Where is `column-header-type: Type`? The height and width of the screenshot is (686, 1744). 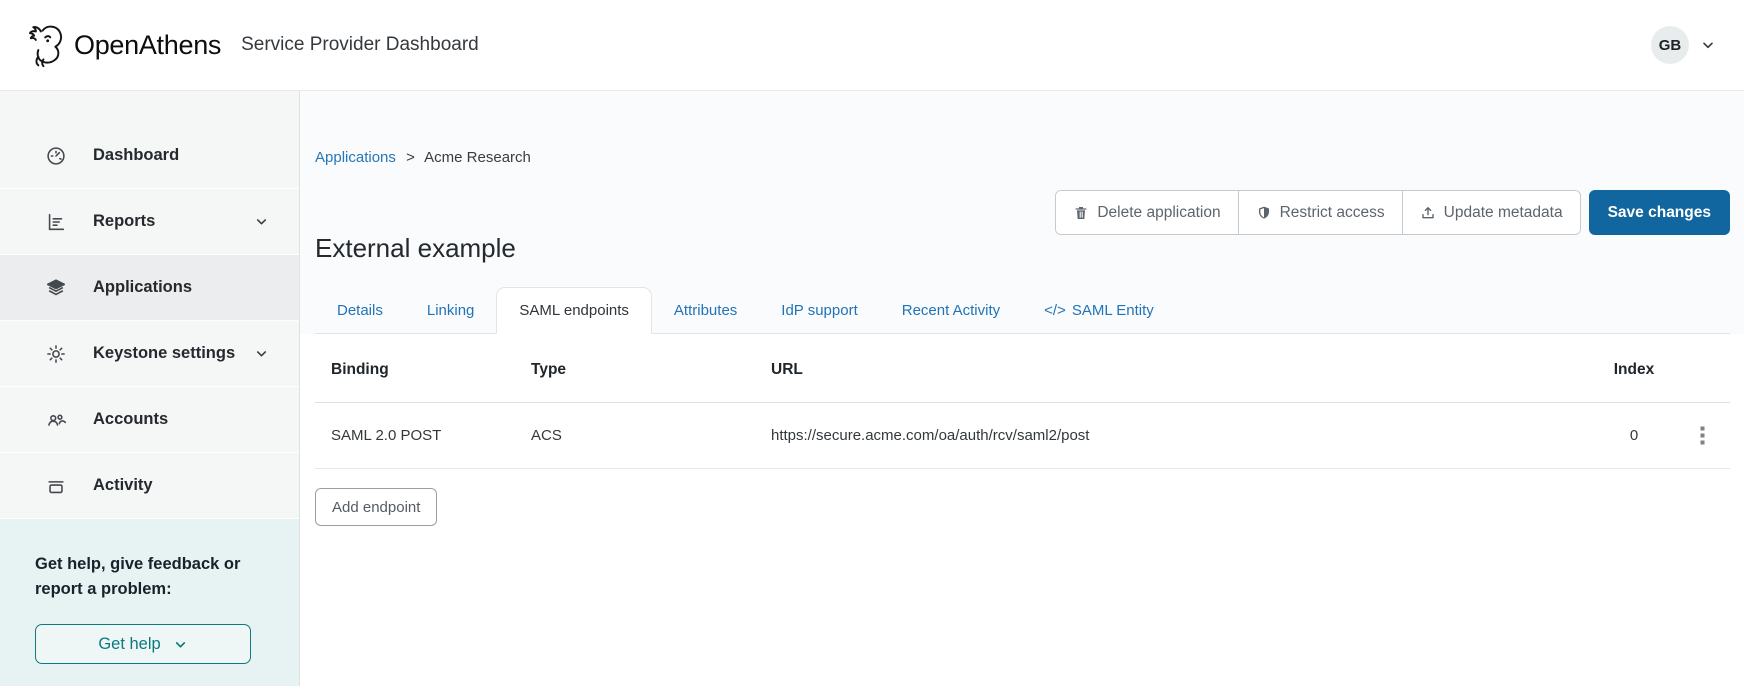 column-header-type: Type is located at coordinates (651, 368).